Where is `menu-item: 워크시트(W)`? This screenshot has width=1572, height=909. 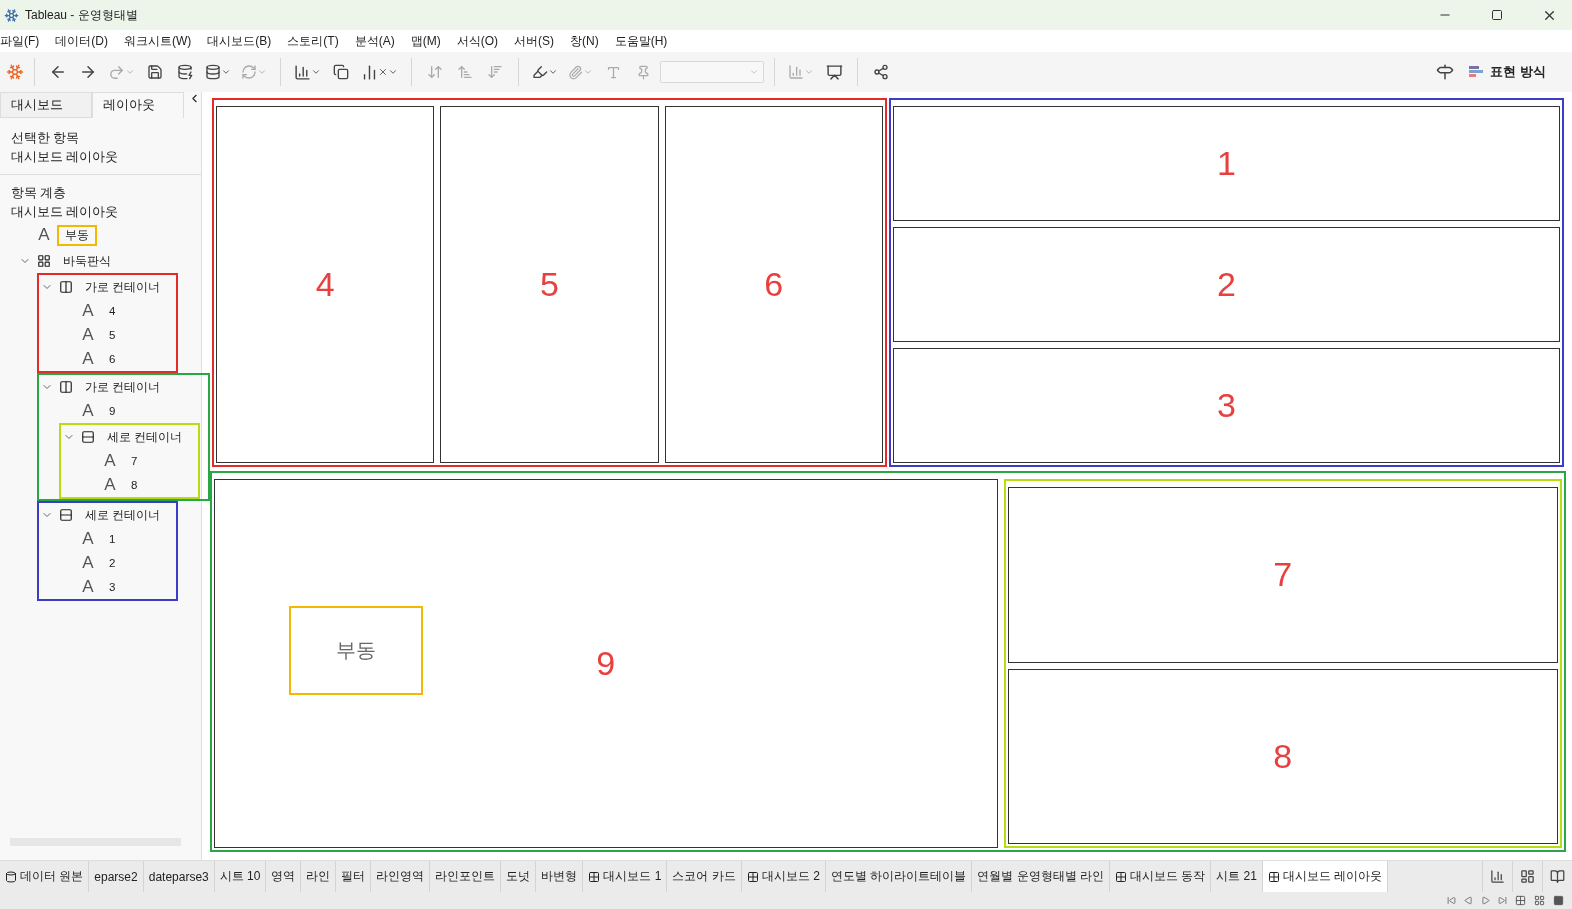 menu-item: 워크시트(W) is located at coordinates (162, 41).